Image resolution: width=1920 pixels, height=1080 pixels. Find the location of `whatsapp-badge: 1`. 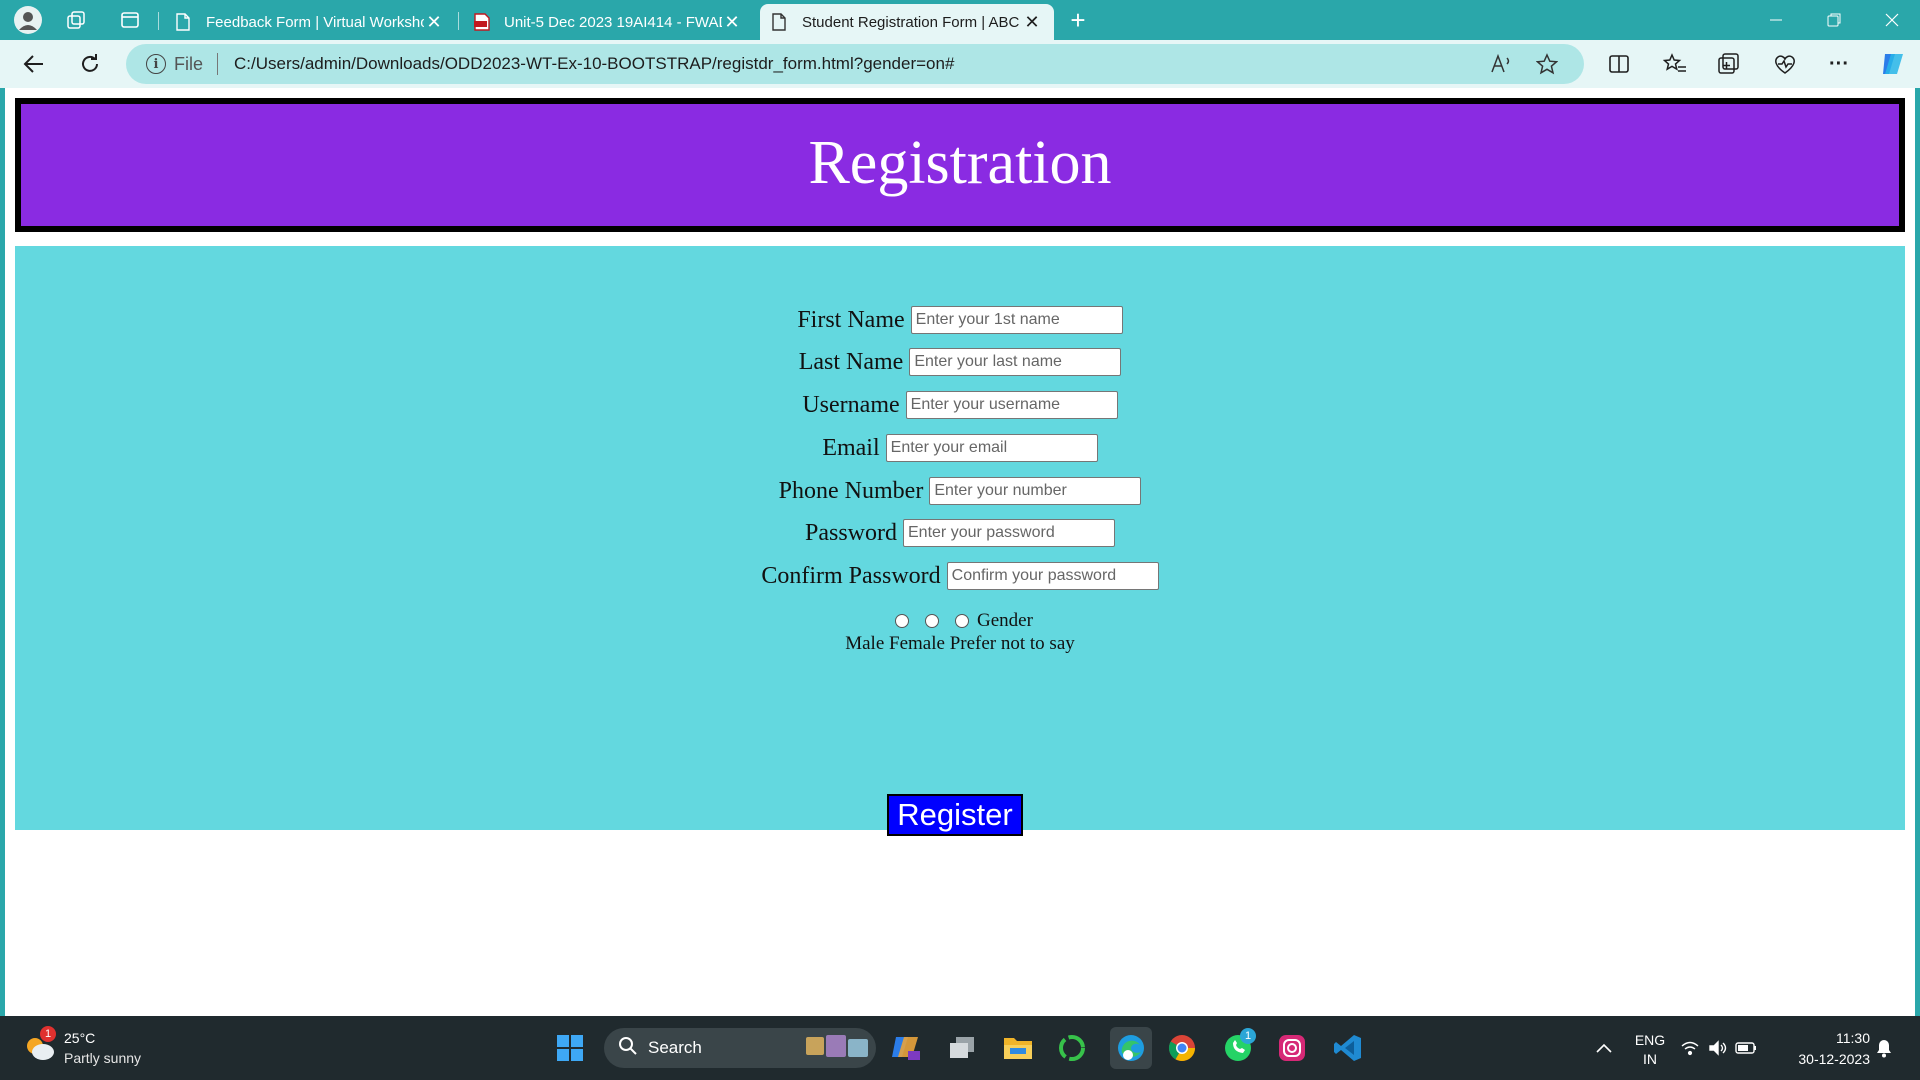

whatsapp-badge: 1 is located at coordinates (1248, 1036).